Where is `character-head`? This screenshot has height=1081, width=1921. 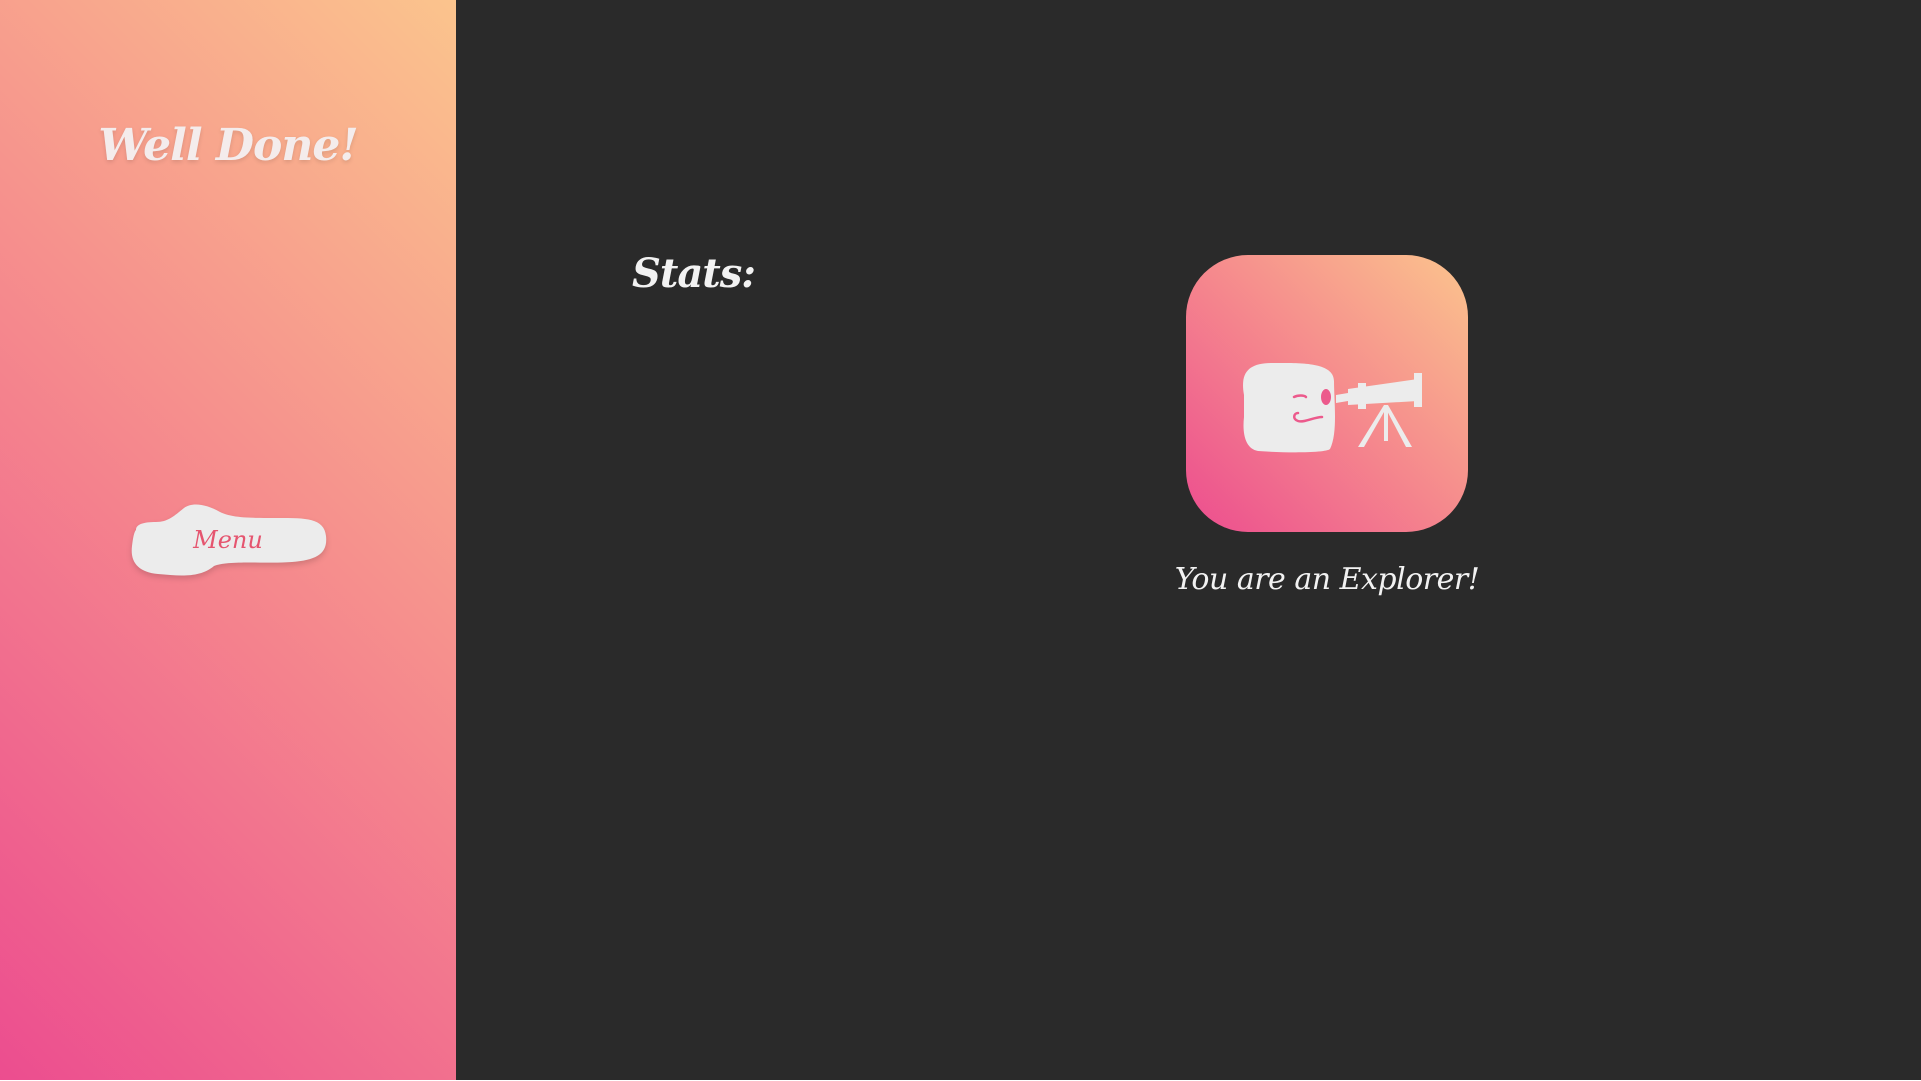
character-head is located at coordinates (1289, 407).